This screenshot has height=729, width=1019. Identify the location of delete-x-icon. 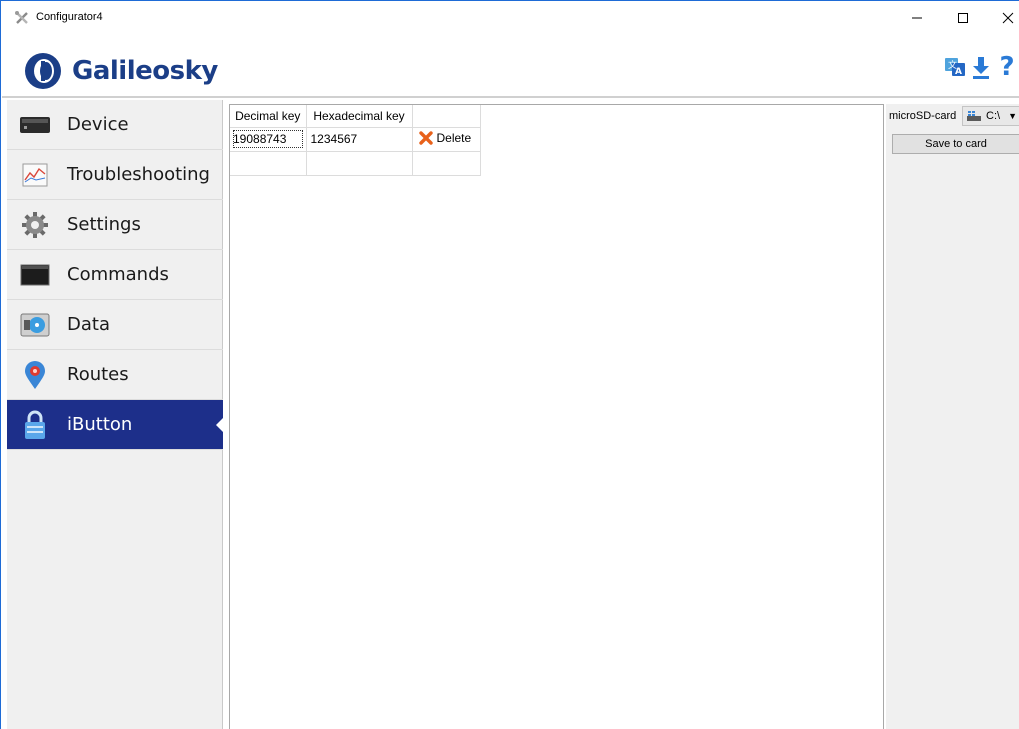
(425, 137).